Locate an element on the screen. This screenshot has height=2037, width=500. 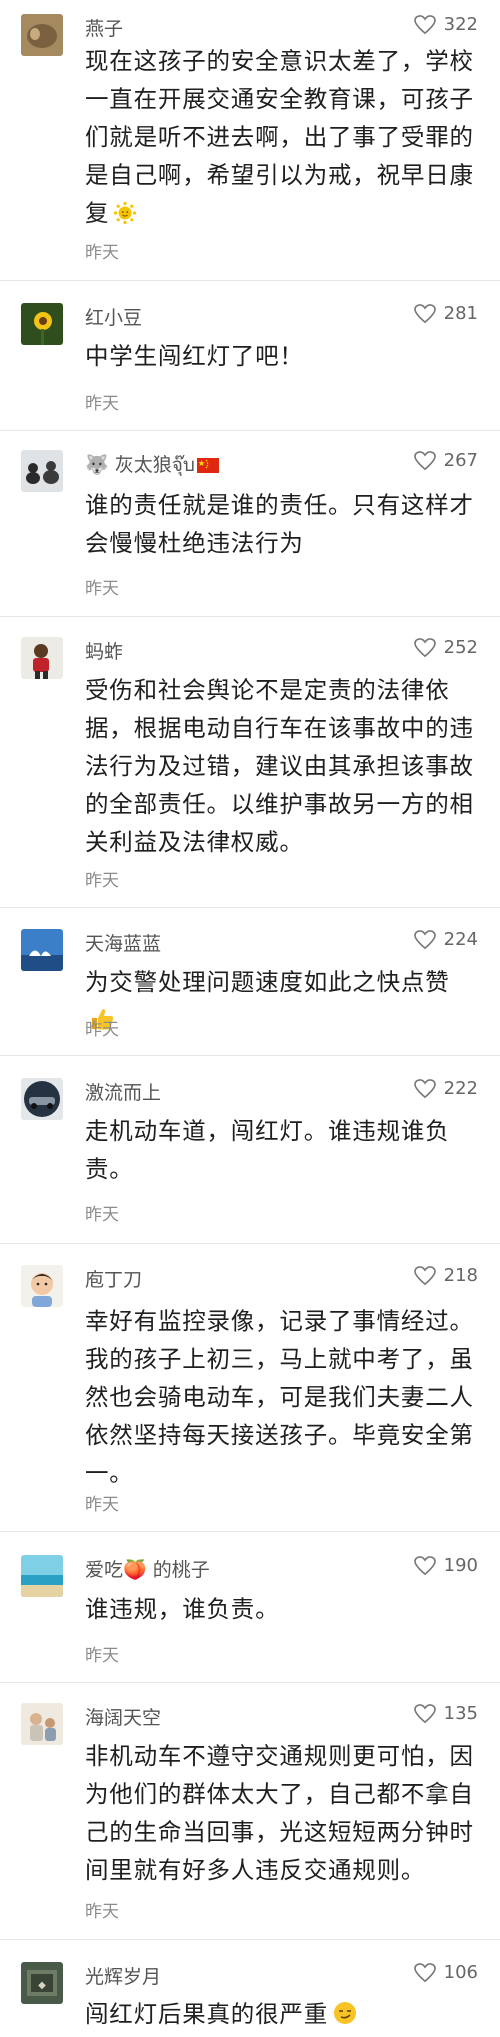
like-count: 281 is located at coordinates (460, 313).